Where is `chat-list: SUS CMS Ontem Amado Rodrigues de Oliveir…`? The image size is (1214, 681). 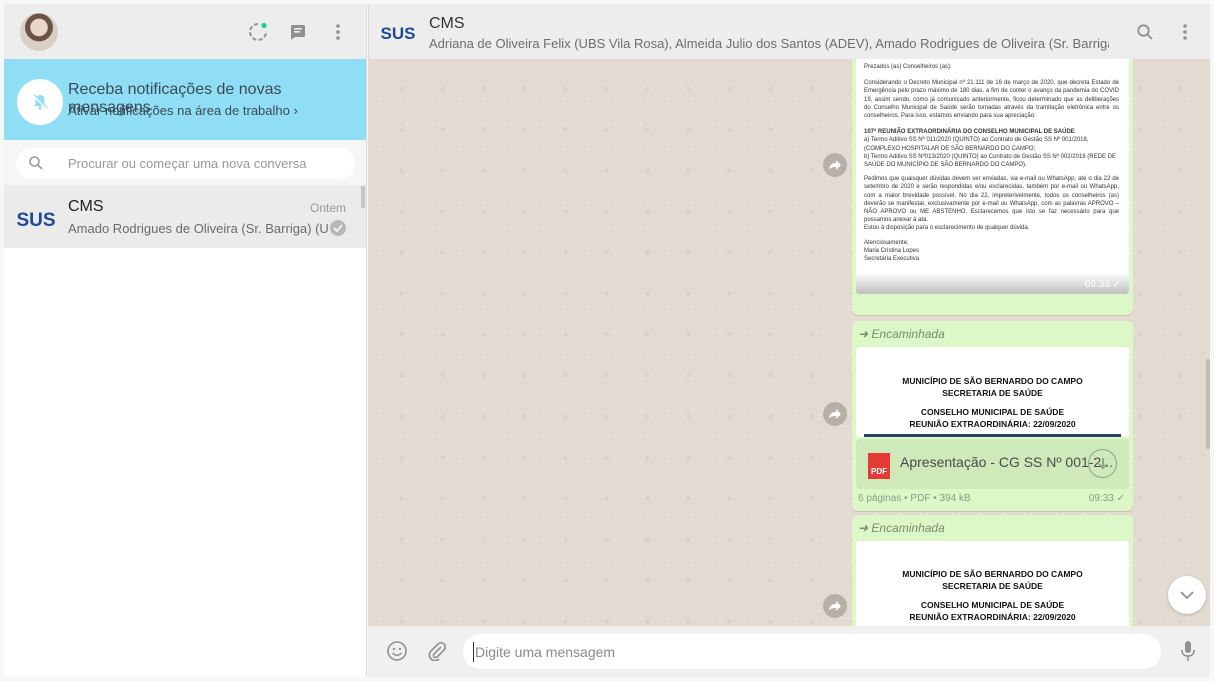
chat-list: SUS CMS Ontem Amado Rodrigues de Oliveir… is located at coordinates (185, 217).